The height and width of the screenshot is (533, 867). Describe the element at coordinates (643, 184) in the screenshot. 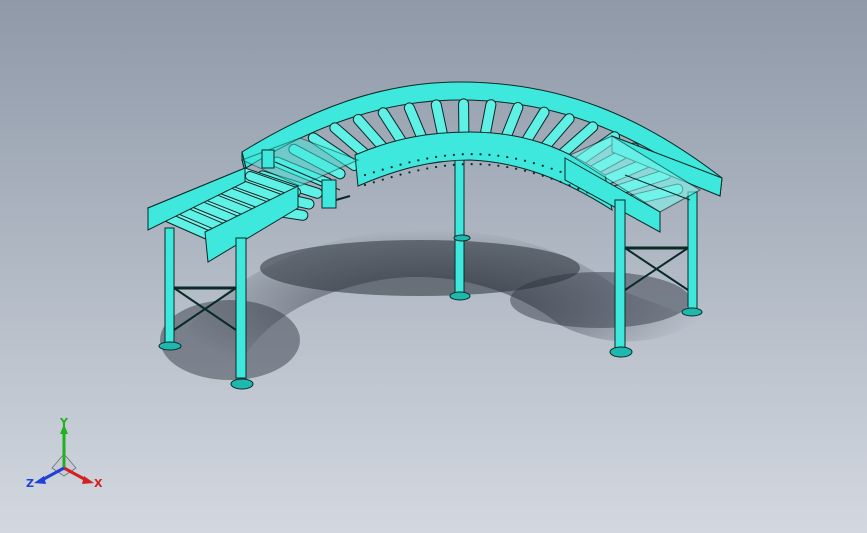

I see `straight-section-right` at that location.